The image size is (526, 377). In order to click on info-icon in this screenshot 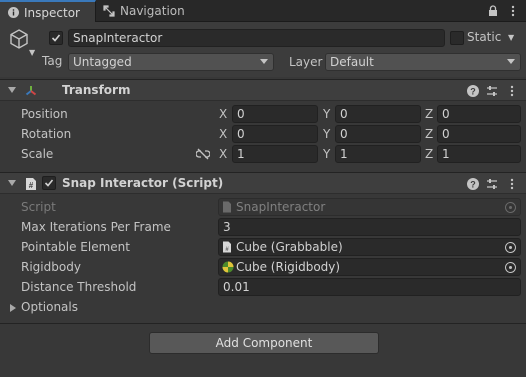, I will do `click(13, 12)`.